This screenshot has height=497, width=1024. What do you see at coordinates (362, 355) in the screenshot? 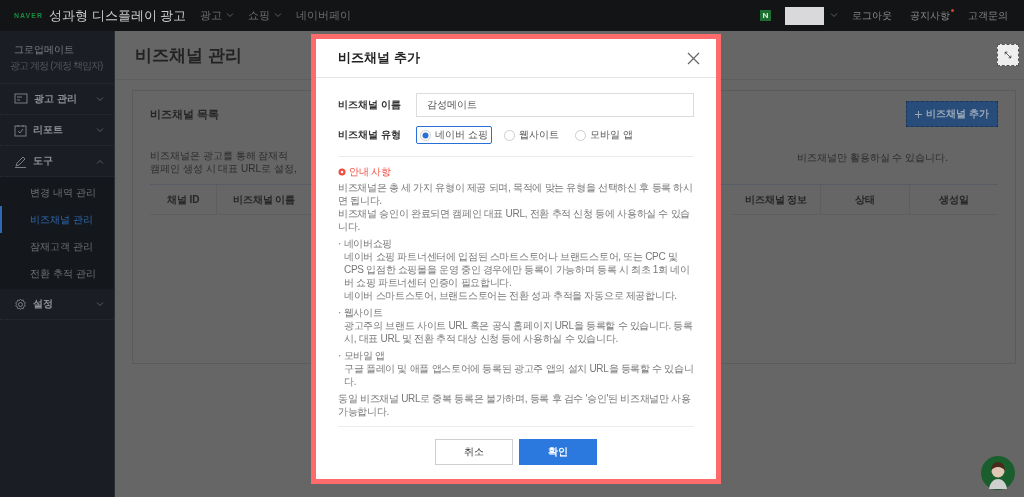
I see `notice-heading: · 모바일 앱` at bounding box center [362, 355].